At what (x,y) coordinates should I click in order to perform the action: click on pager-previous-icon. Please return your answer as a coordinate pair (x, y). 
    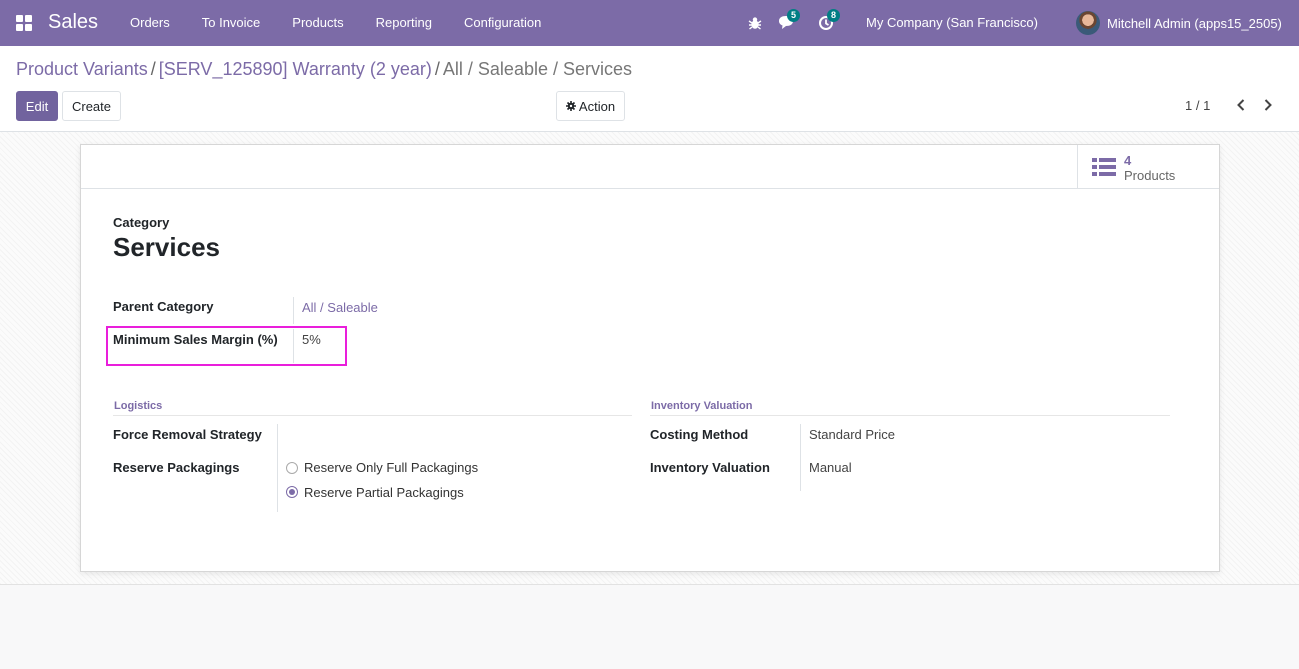
    Looking at the image, I should click on (1241, 105).